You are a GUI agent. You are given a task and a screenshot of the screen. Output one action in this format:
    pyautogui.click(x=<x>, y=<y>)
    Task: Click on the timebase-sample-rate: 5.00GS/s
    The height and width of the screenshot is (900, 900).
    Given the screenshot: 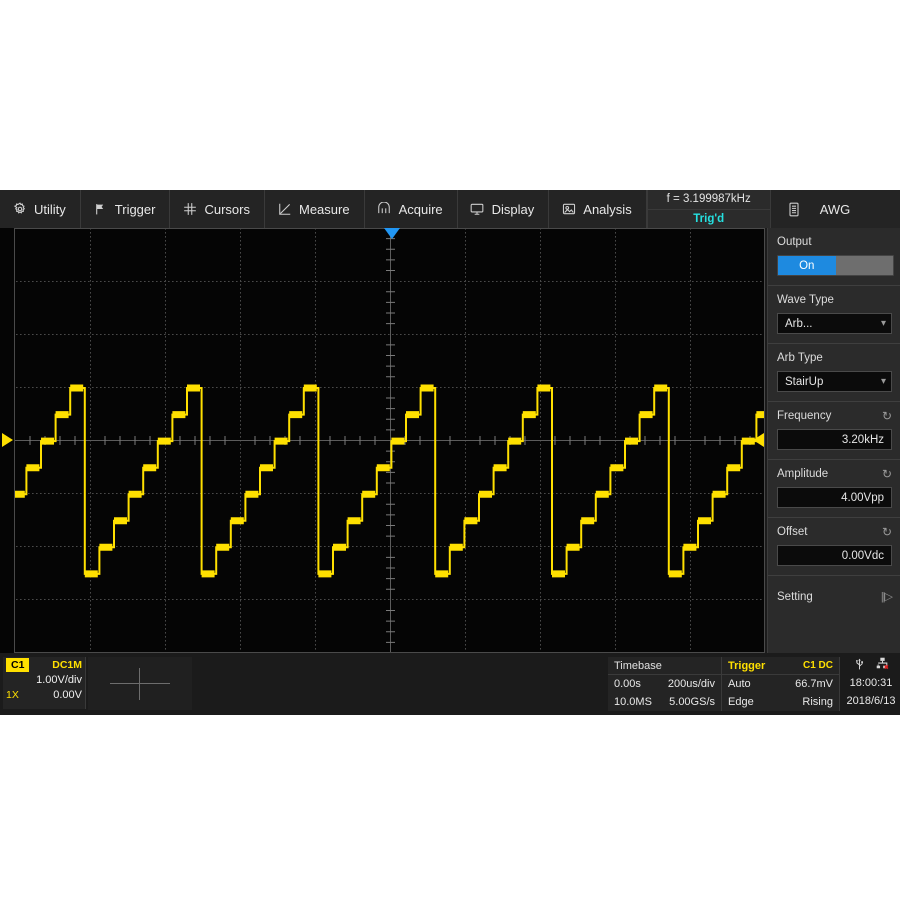 What is the action you would take?
    pyautogui.click(x=692, y=702)
    